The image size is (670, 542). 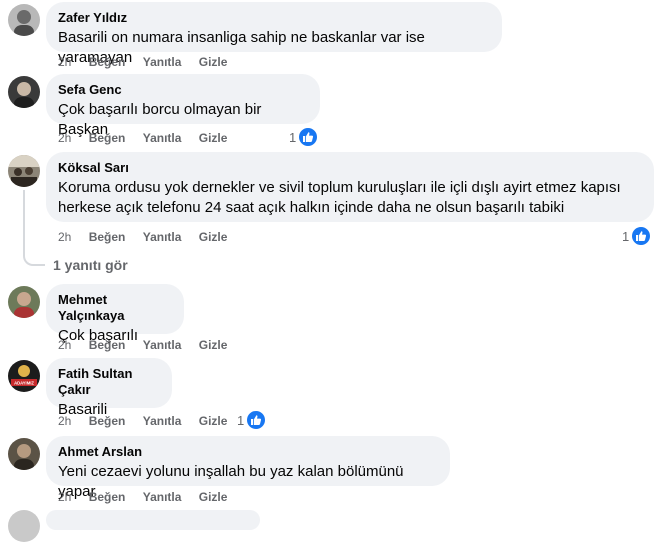 I want to click on view-replies-link: 1 yanıtı gör, so click(x=90, y=265).